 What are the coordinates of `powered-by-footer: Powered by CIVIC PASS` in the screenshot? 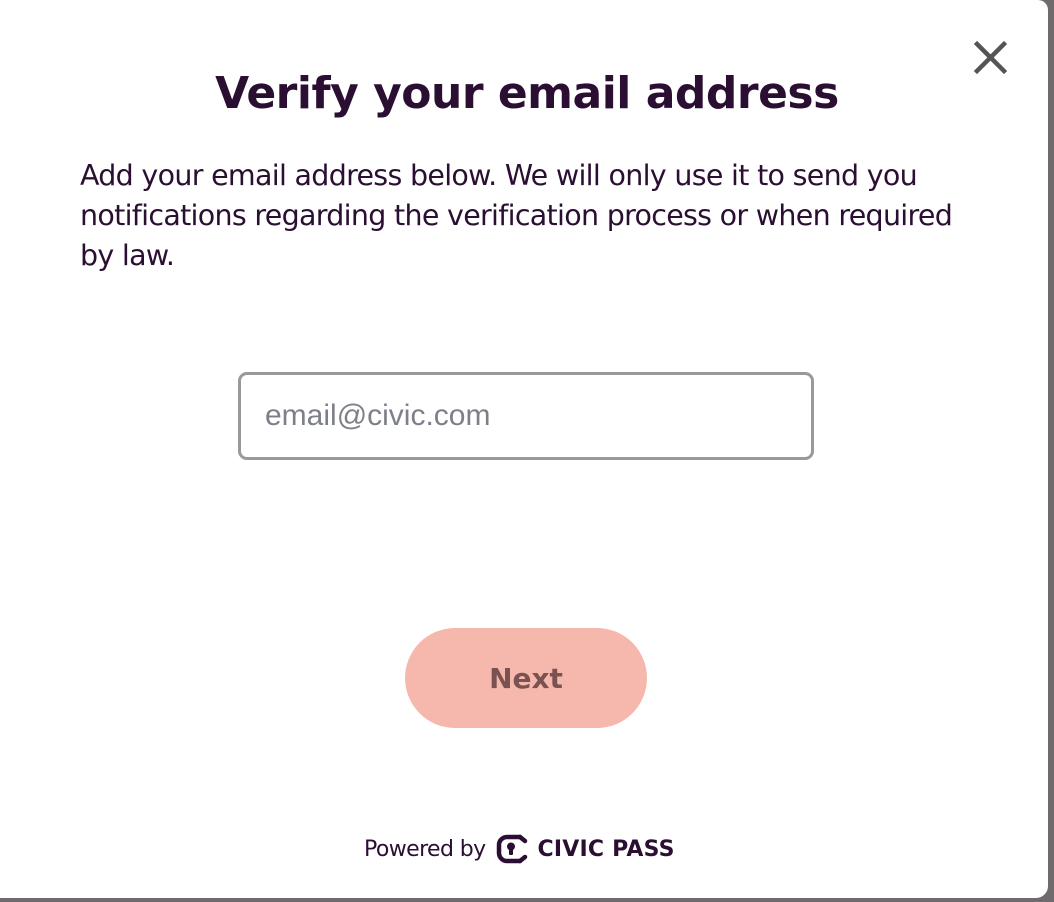 It's located at (519, 849).